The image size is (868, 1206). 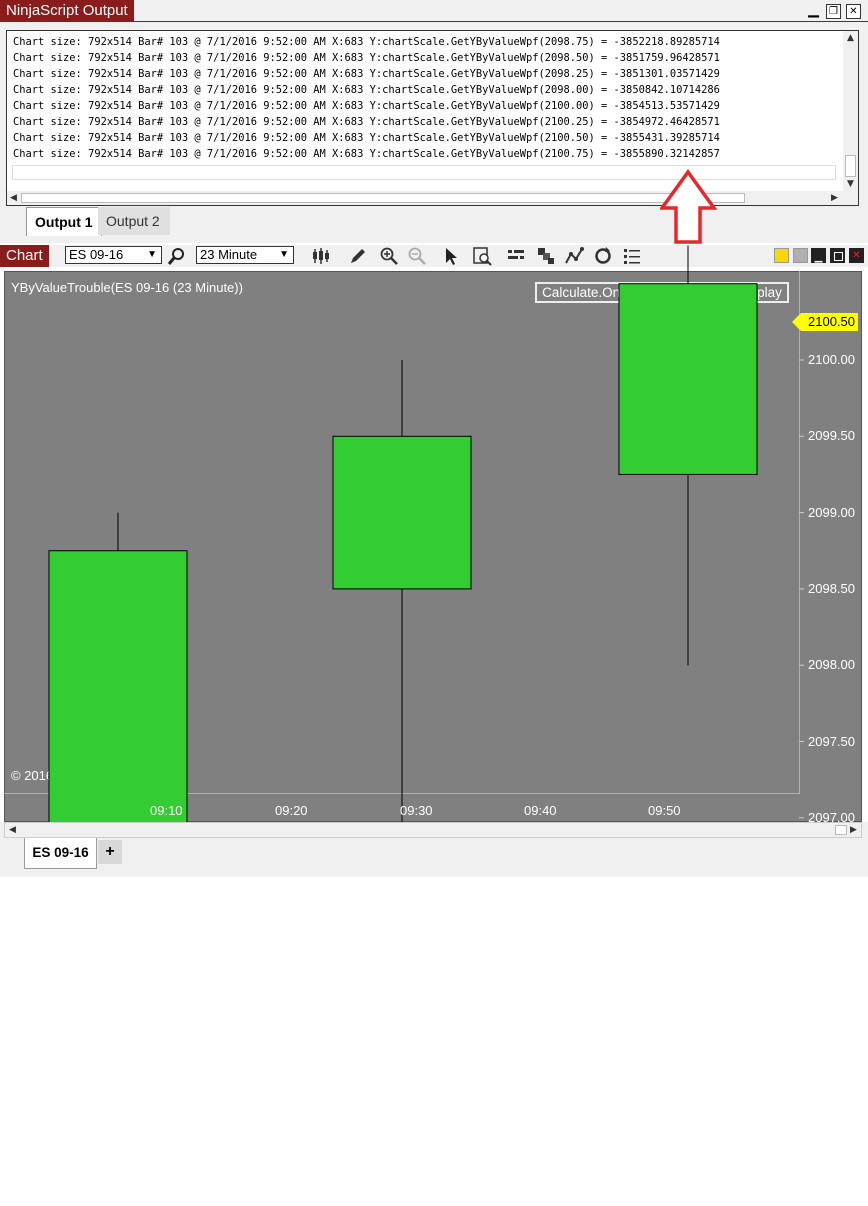 I want to click on price-tick-label: 2096.50, so click(x=831, y=894).